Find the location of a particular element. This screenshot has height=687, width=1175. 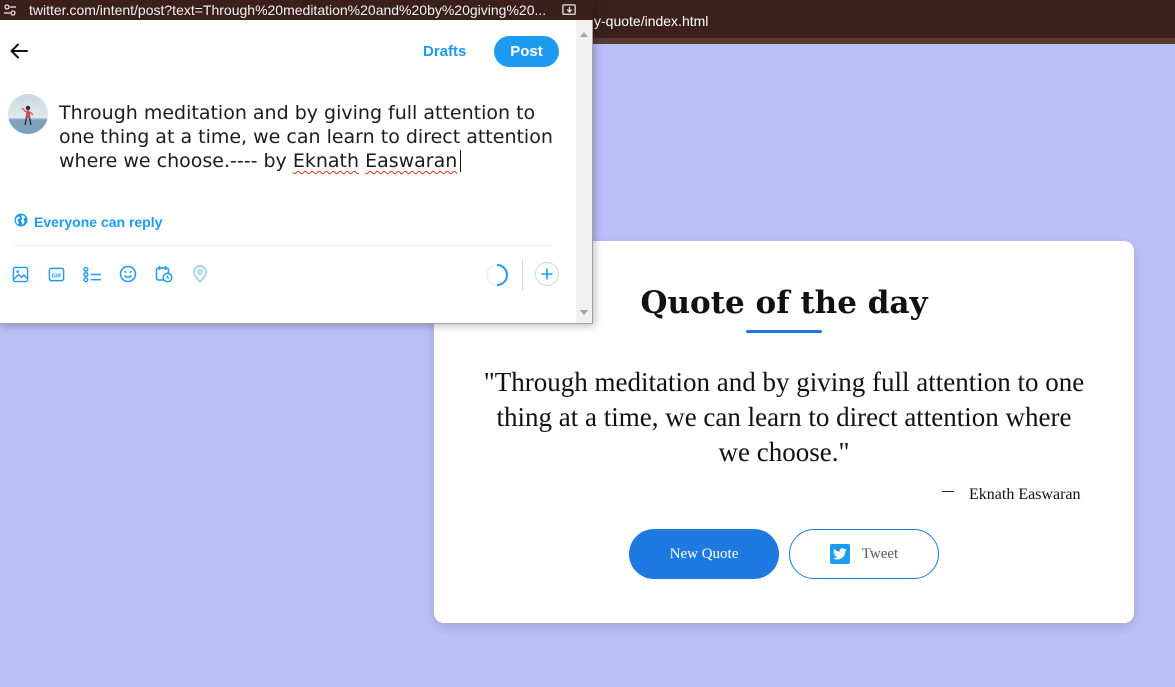

reply-setting-label: Everyone can reply is located at coordinates (98, 221).